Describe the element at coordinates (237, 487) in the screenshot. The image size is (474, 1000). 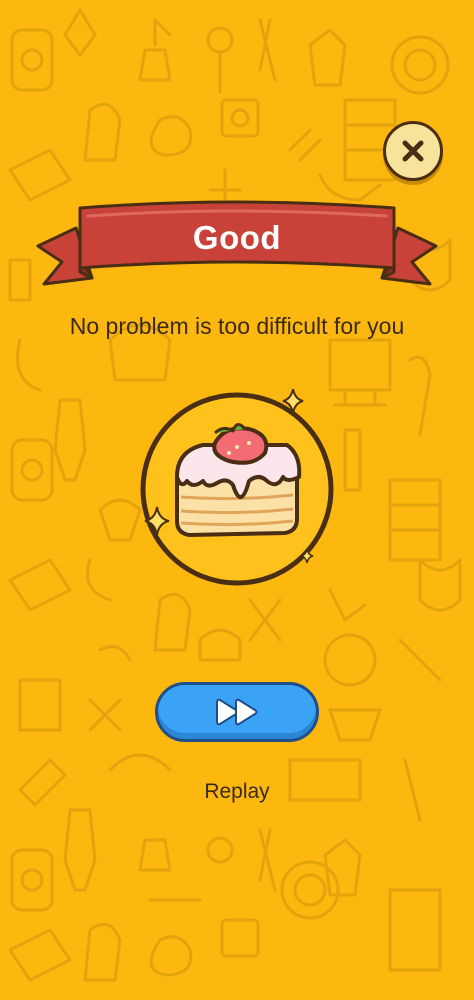
I see `reward-badge` at that location.